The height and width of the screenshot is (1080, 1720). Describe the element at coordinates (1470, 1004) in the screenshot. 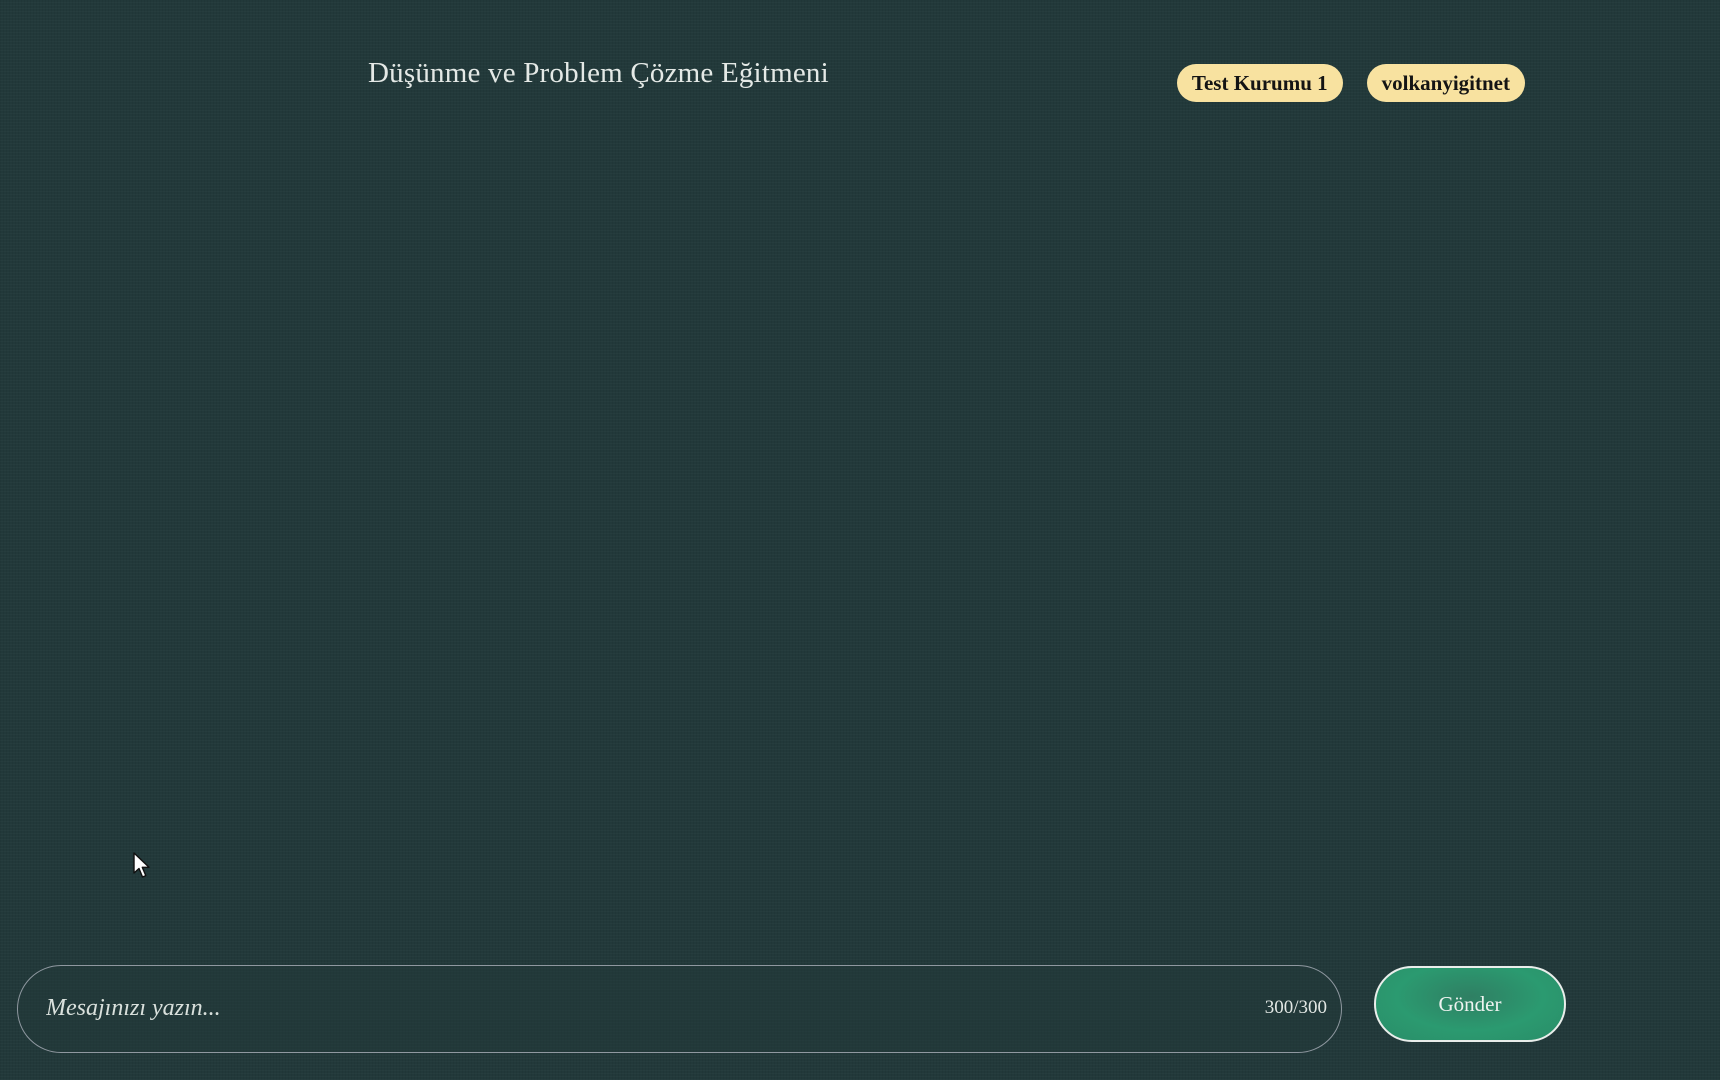

I see `send-button: Gönder` at that location.